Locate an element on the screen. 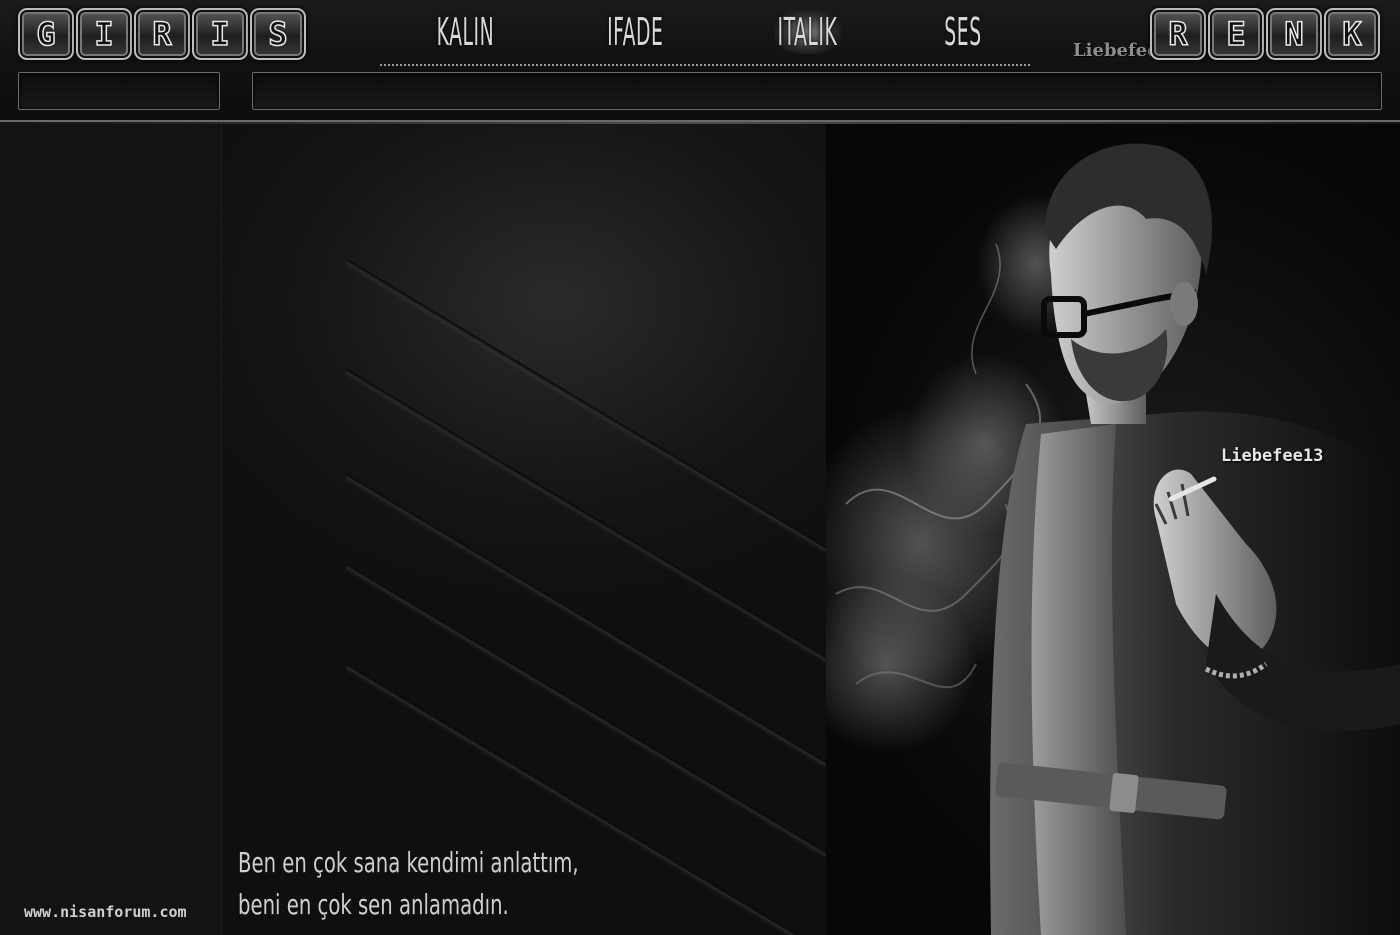 Image resolution: width=1400 pixels, height=935 pixels. menu-item-kalin: KALIN is located at coordinates (465, 32).